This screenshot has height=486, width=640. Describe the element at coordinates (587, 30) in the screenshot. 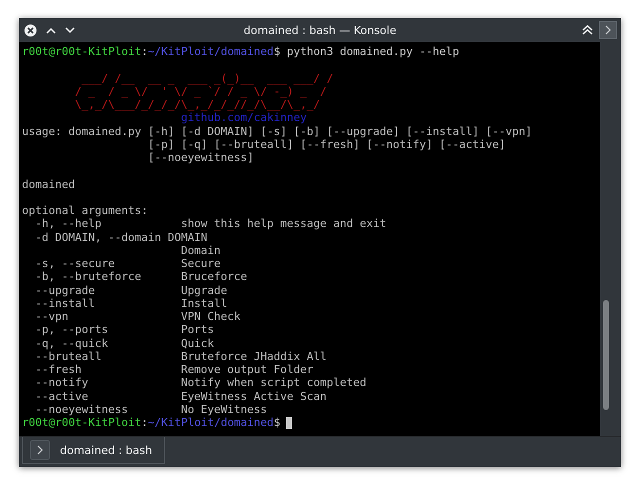

I see `double-chevron-up-icon` at that location.